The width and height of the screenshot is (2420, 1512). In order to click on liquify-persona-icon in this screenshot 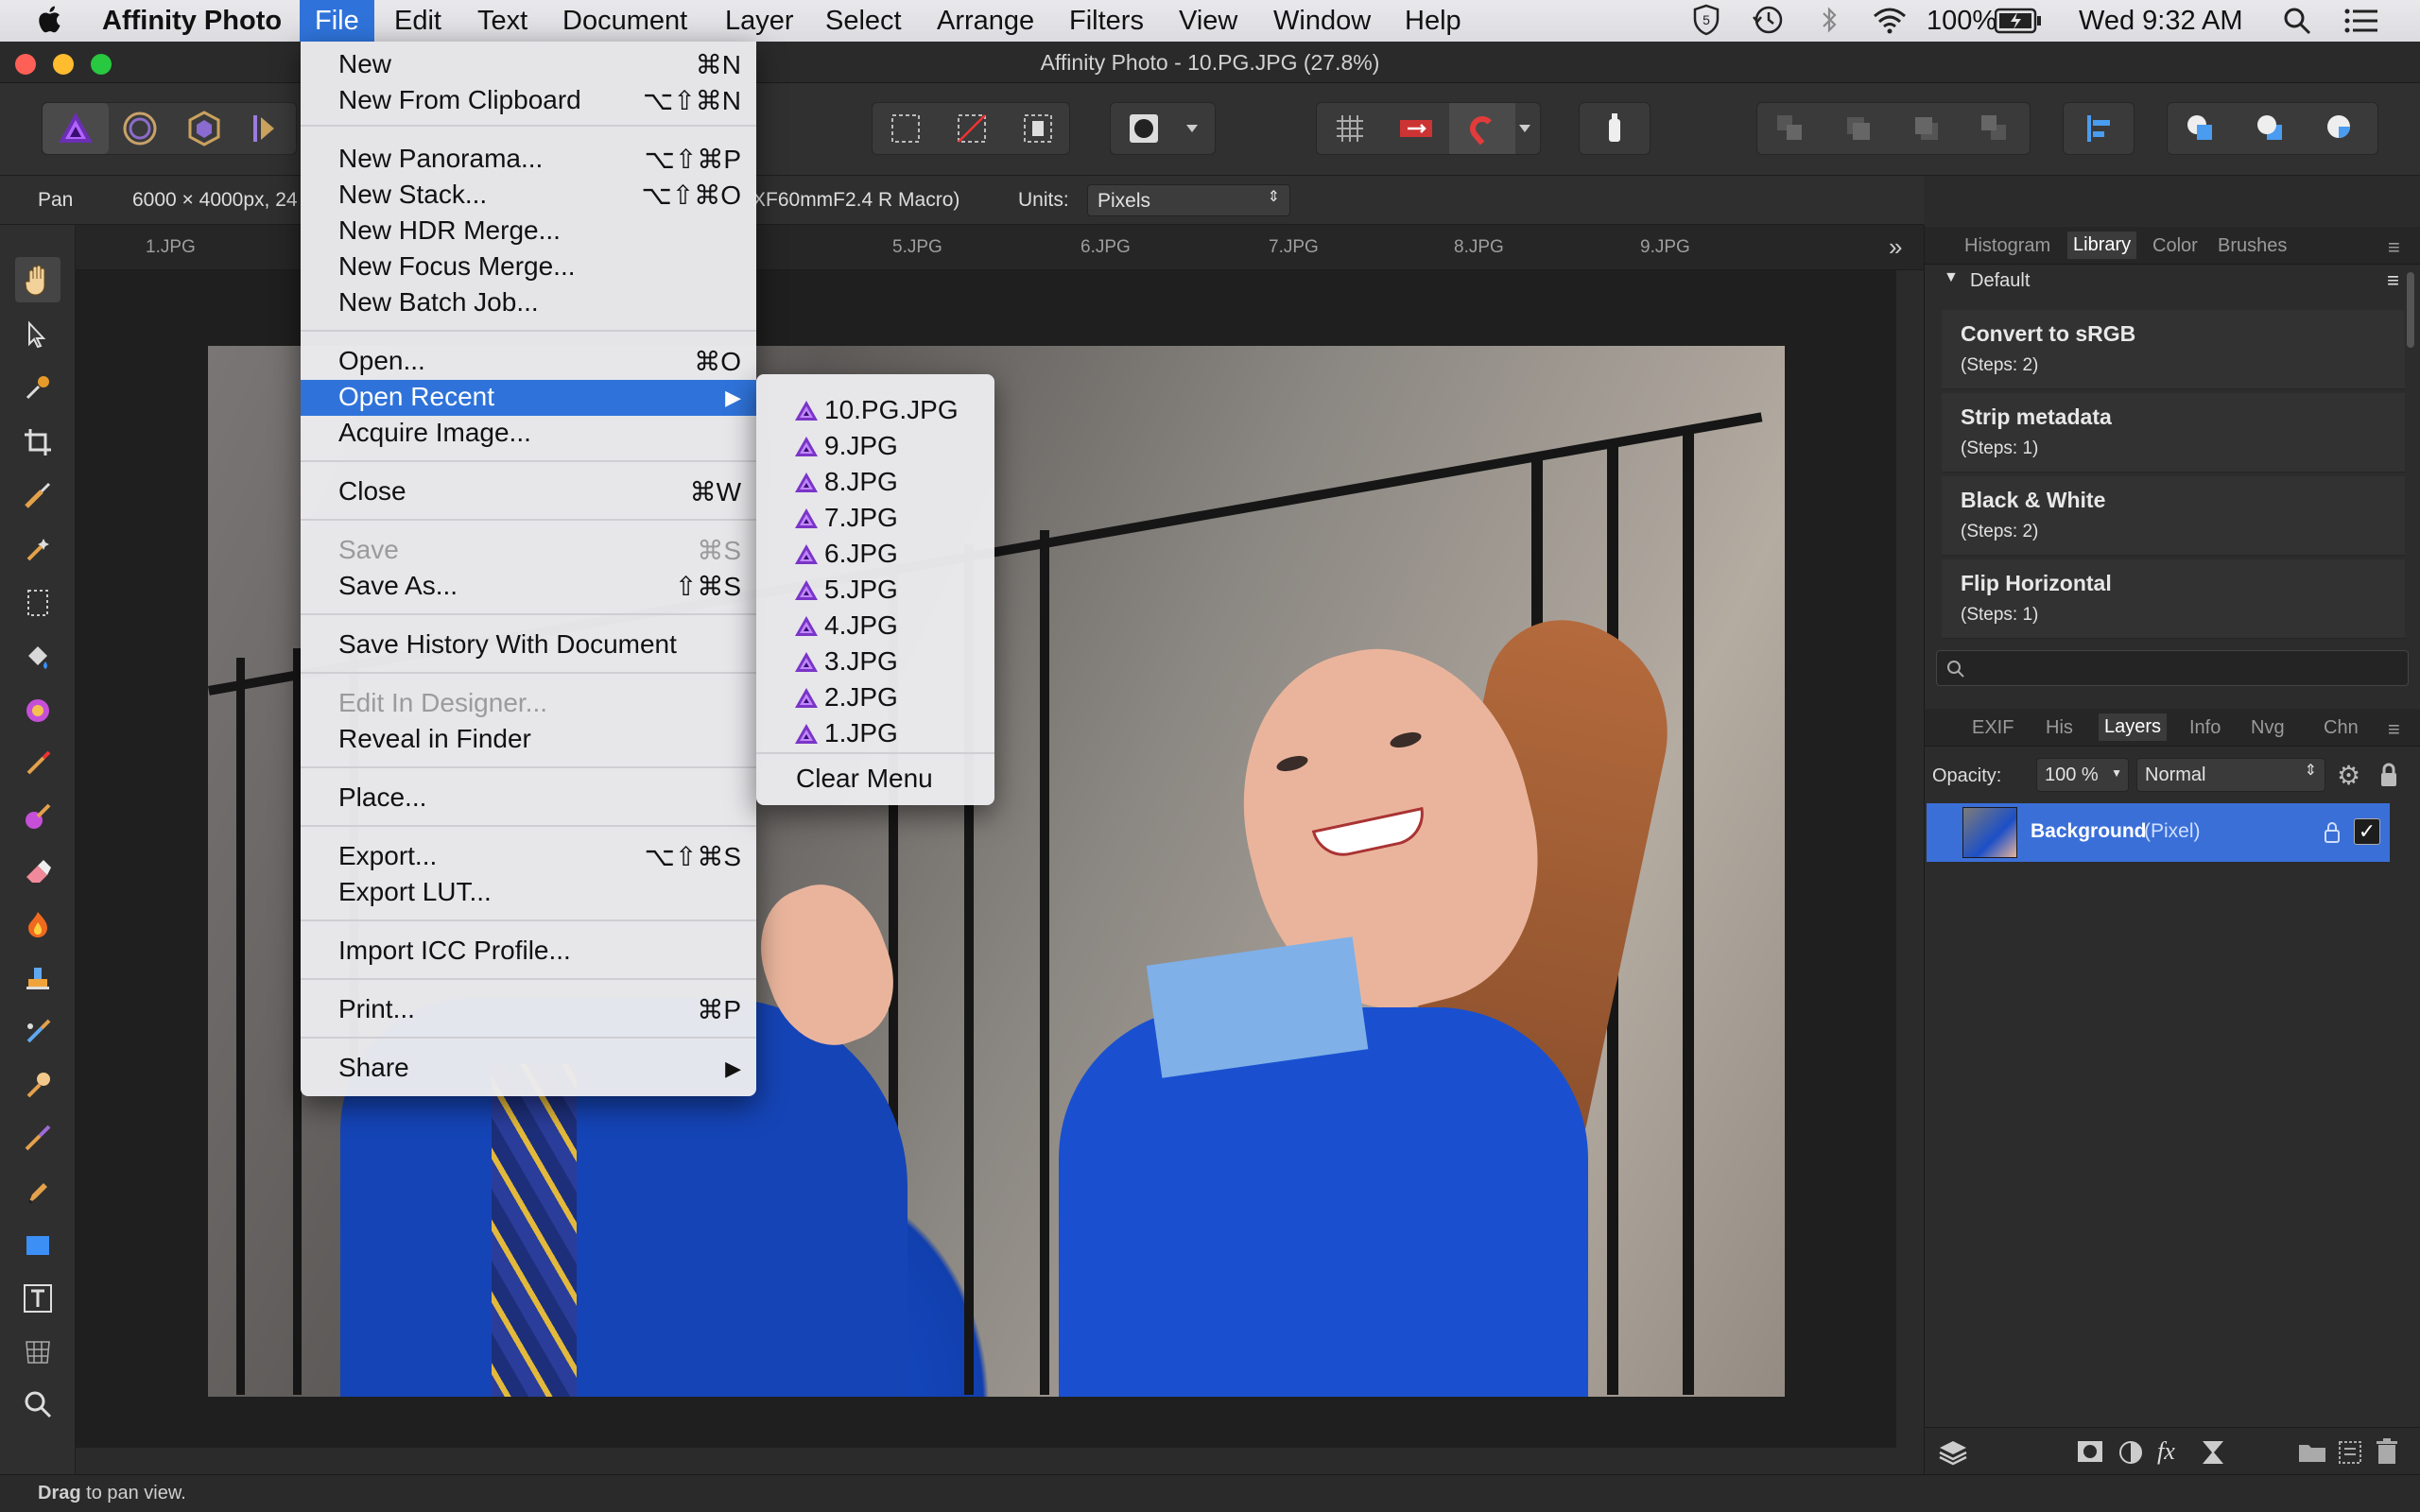, I will do `click(140, 128)`.